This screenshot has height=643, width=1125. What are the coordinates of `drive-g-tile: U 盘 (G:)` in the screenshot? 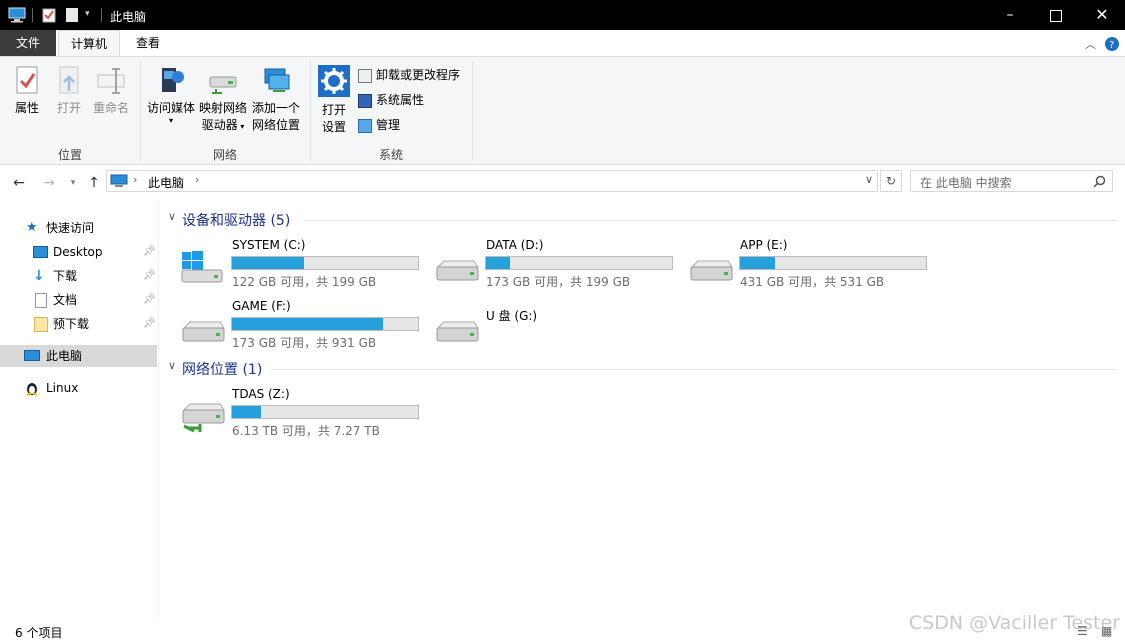 It's located at (556, 326).